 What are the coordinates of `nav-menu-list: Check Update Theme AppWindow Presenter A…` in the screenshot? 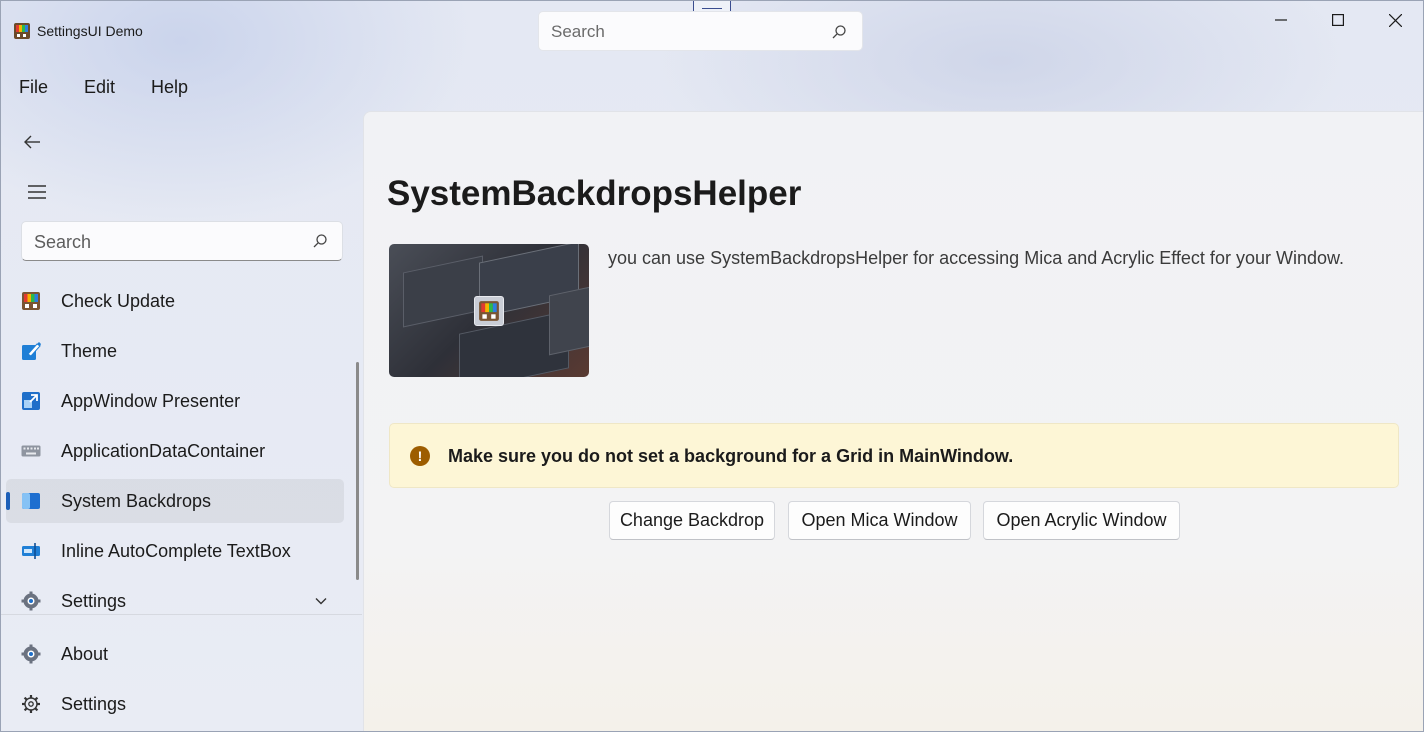 It's located at (181, 445).